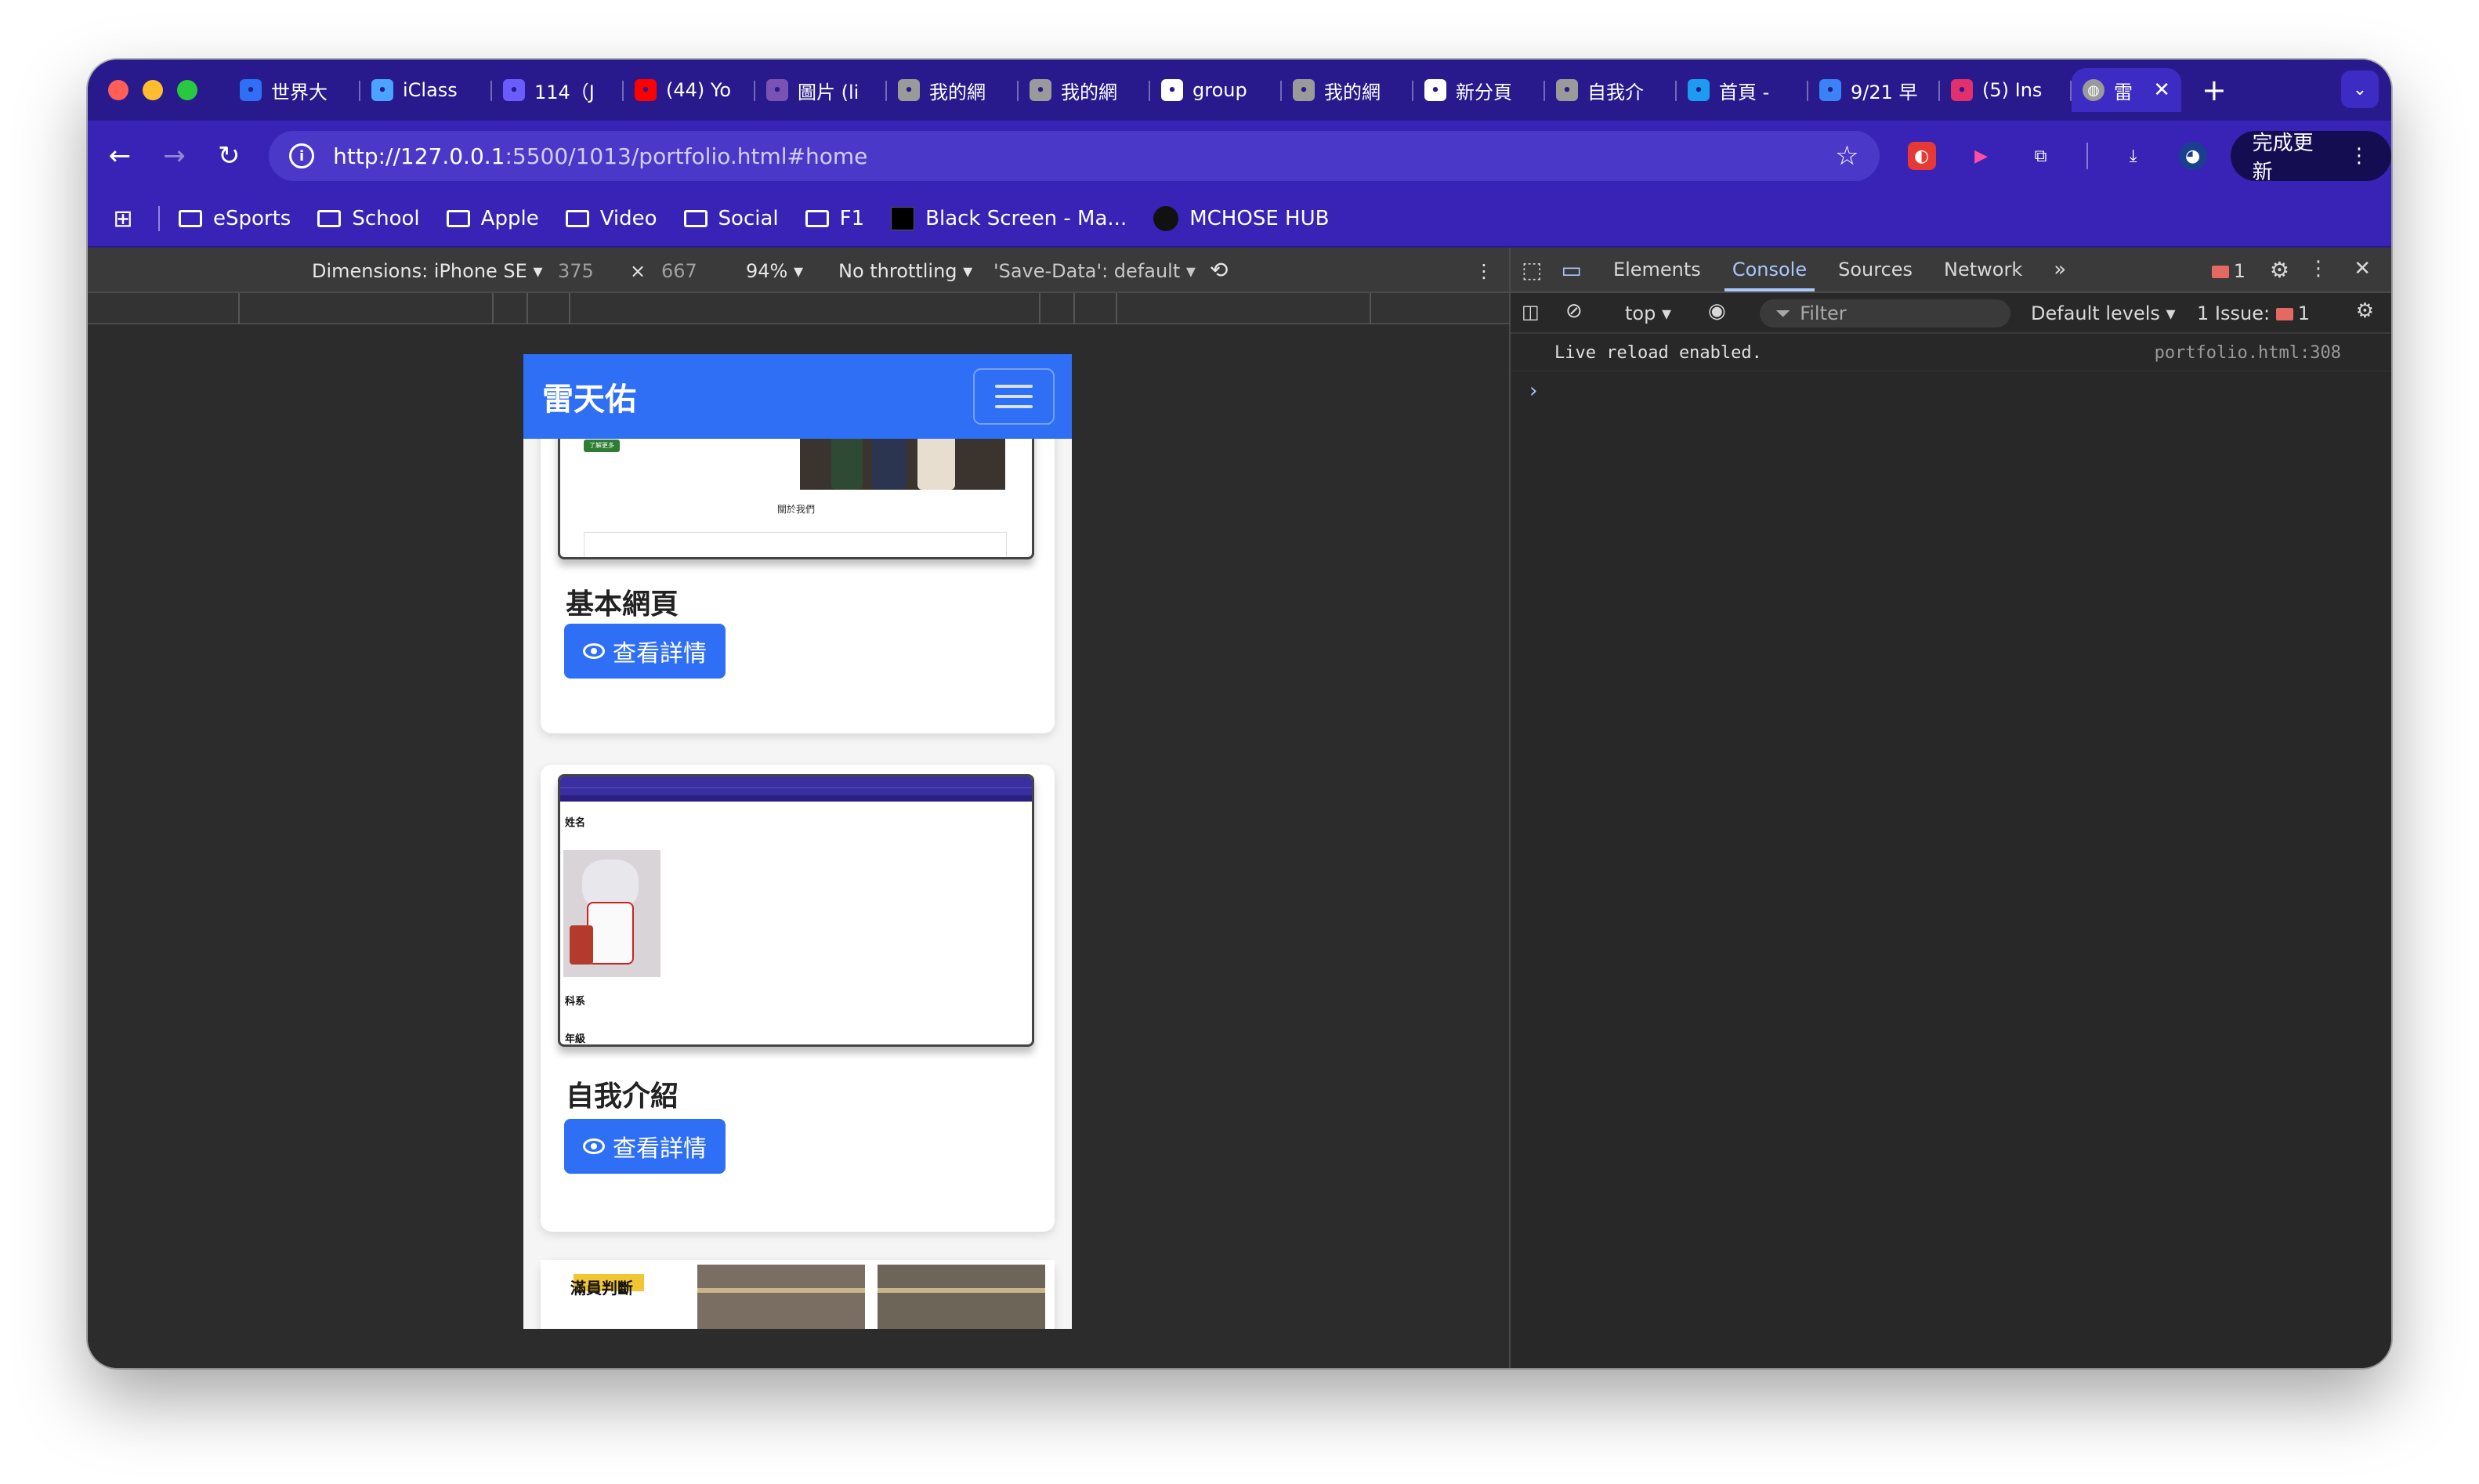 This screenshot has width=2479, height=1484. I want to click on bookmark-favicon-icon, so click(903, 219).